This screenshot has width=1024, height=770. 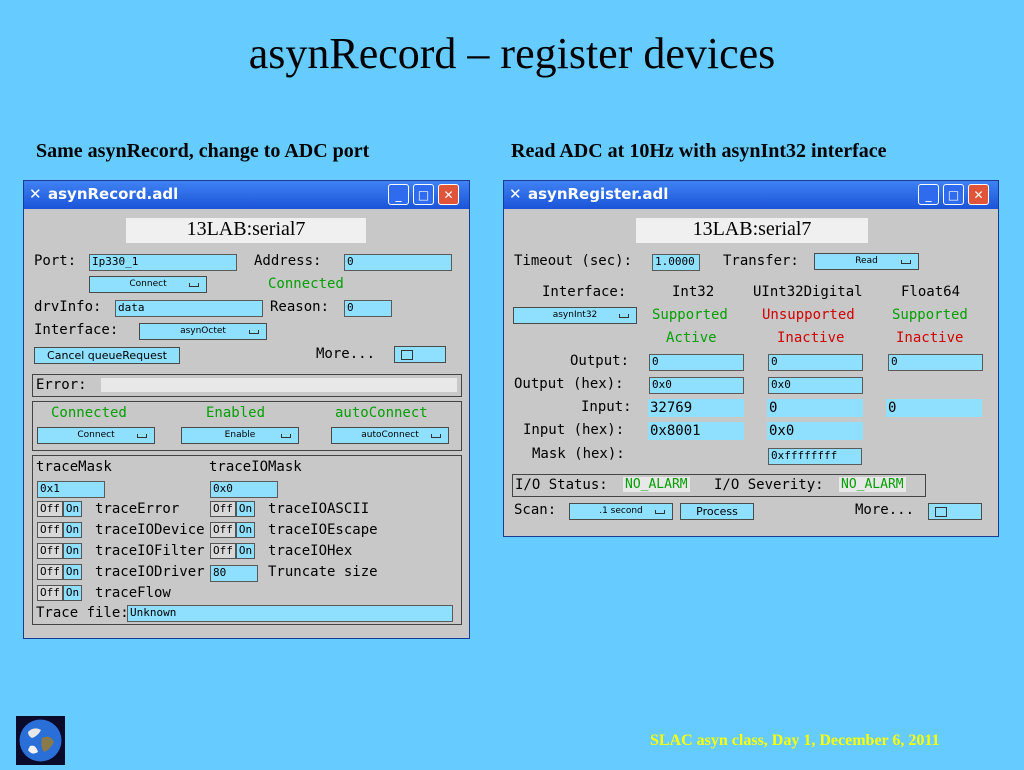 I want to click on scan-menu: .1 second, so click(x=621, y=511).